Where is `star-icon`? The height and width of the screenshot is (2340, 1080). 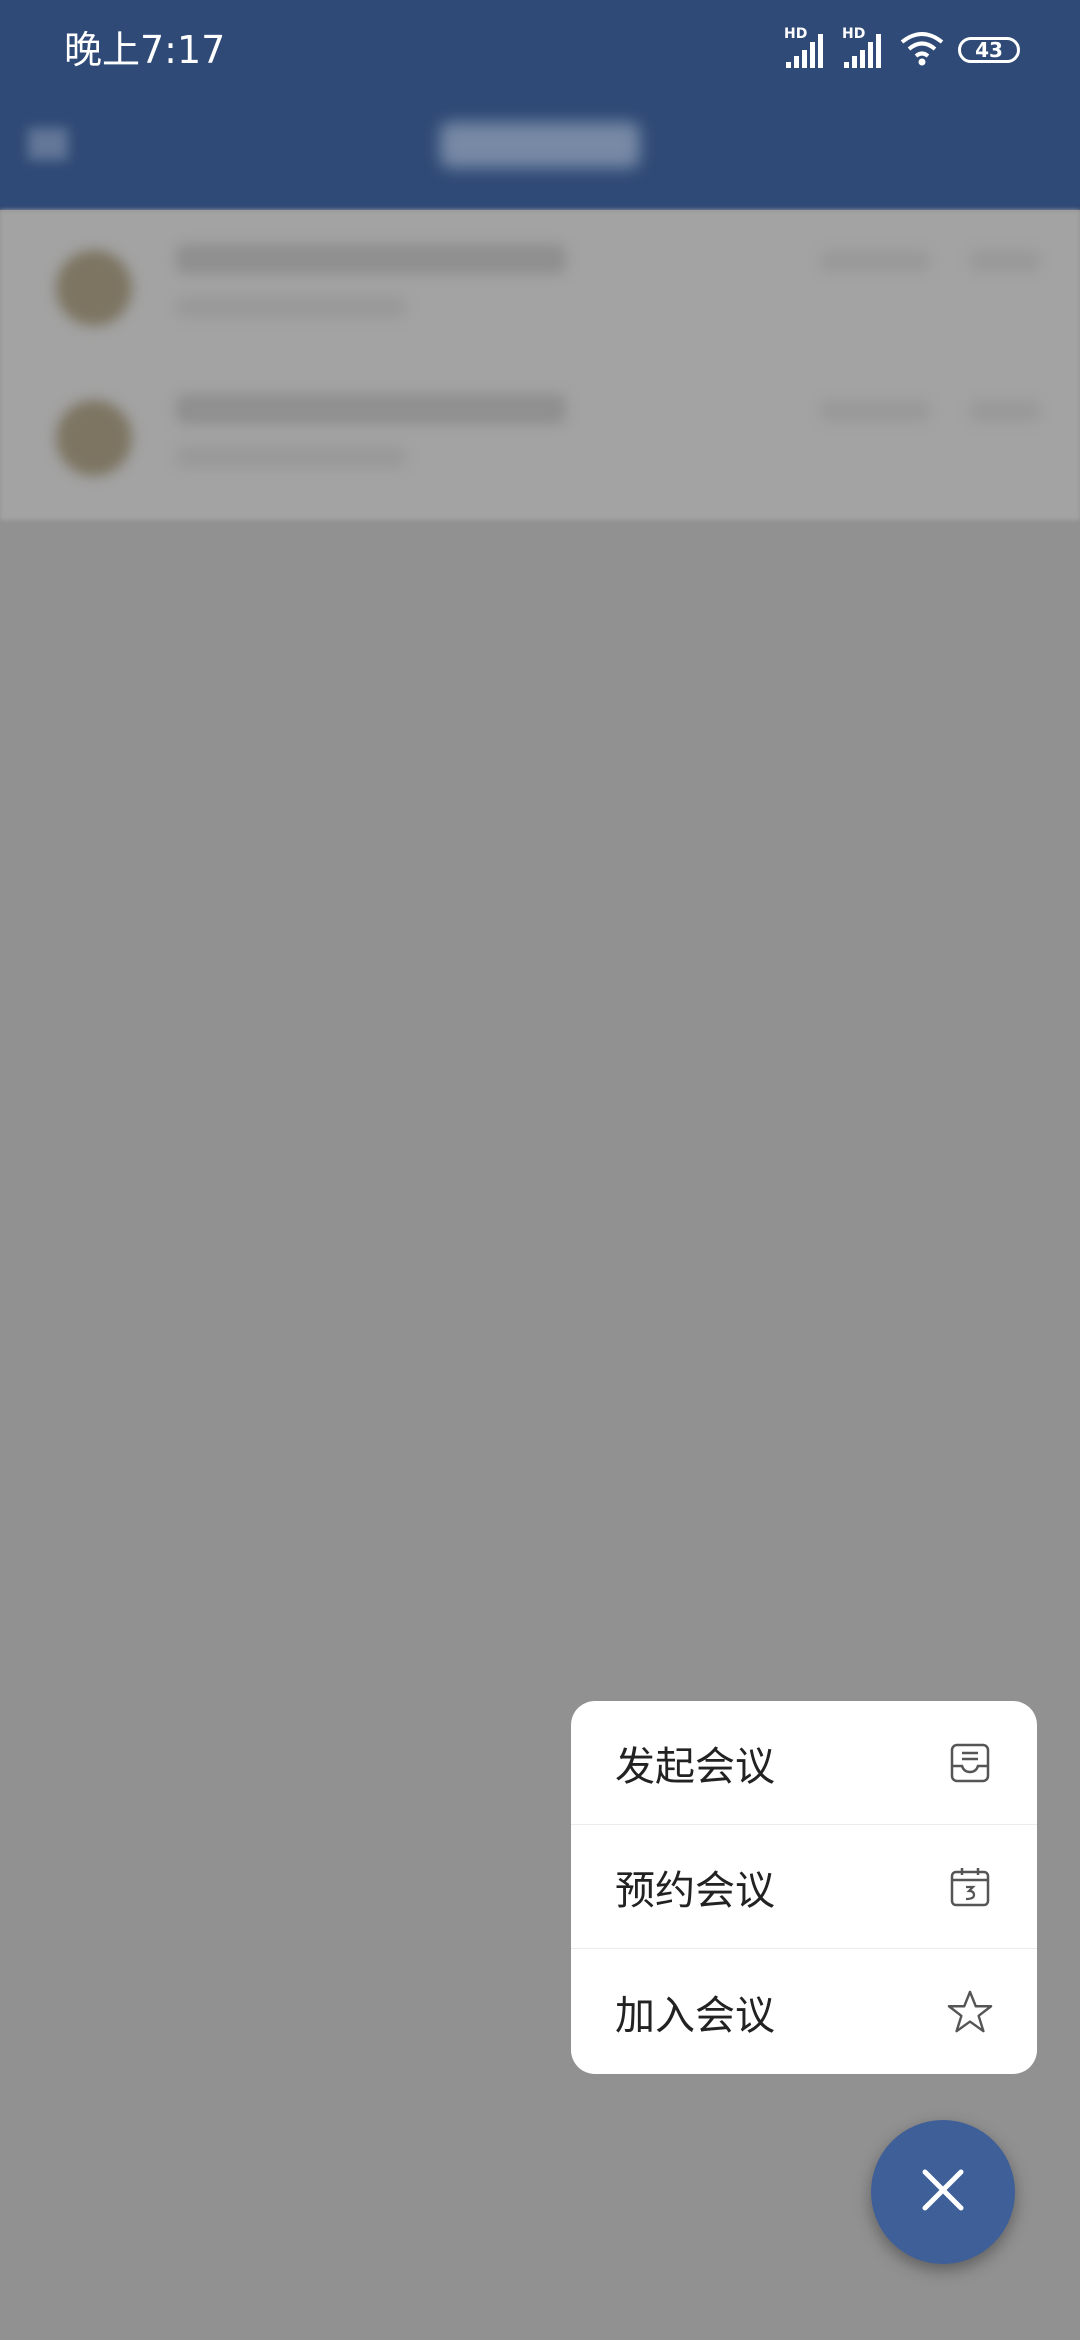
star-icon is located at coordinates (970, 2012).